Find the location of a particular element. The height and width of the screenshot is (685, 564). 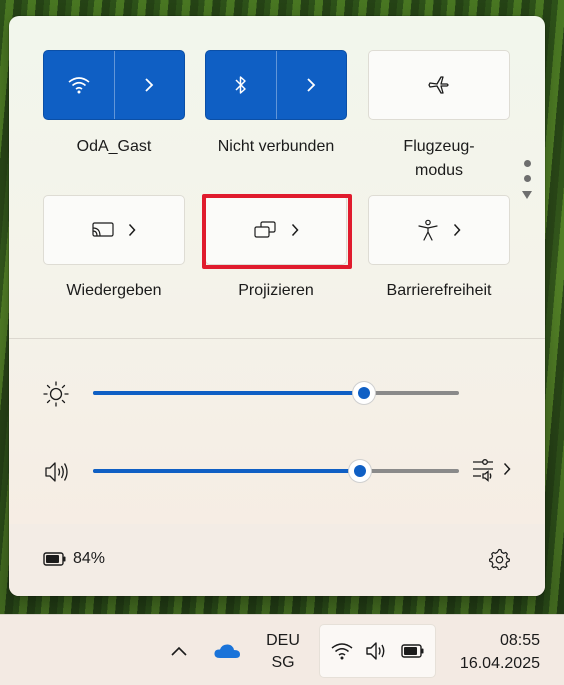

bluetooth-icon is located at coordinates (240, 85).